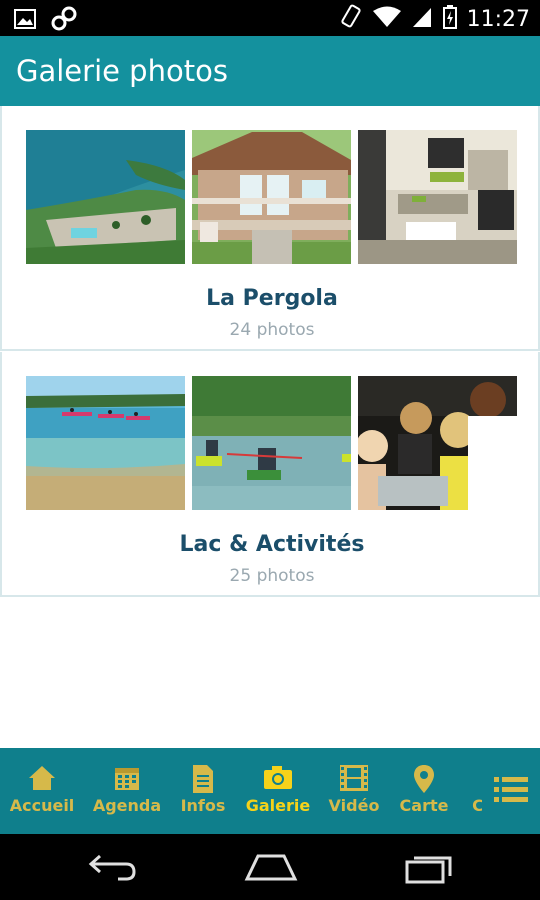 This screenshot has width=540, height=900. What do you see at coordinates (64, 21) in the screenshot?
I see `infinity-icon` at bounding box center [64, 21].